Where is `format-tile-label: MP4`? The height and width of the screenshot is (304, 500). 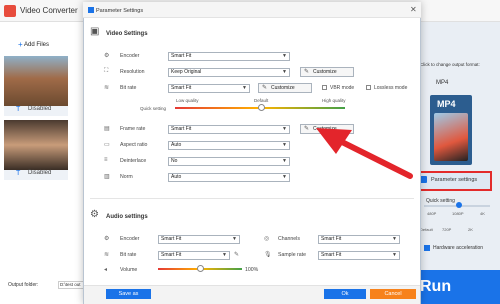 format-tile-label: MP4 is located at coordinates (446, 104).